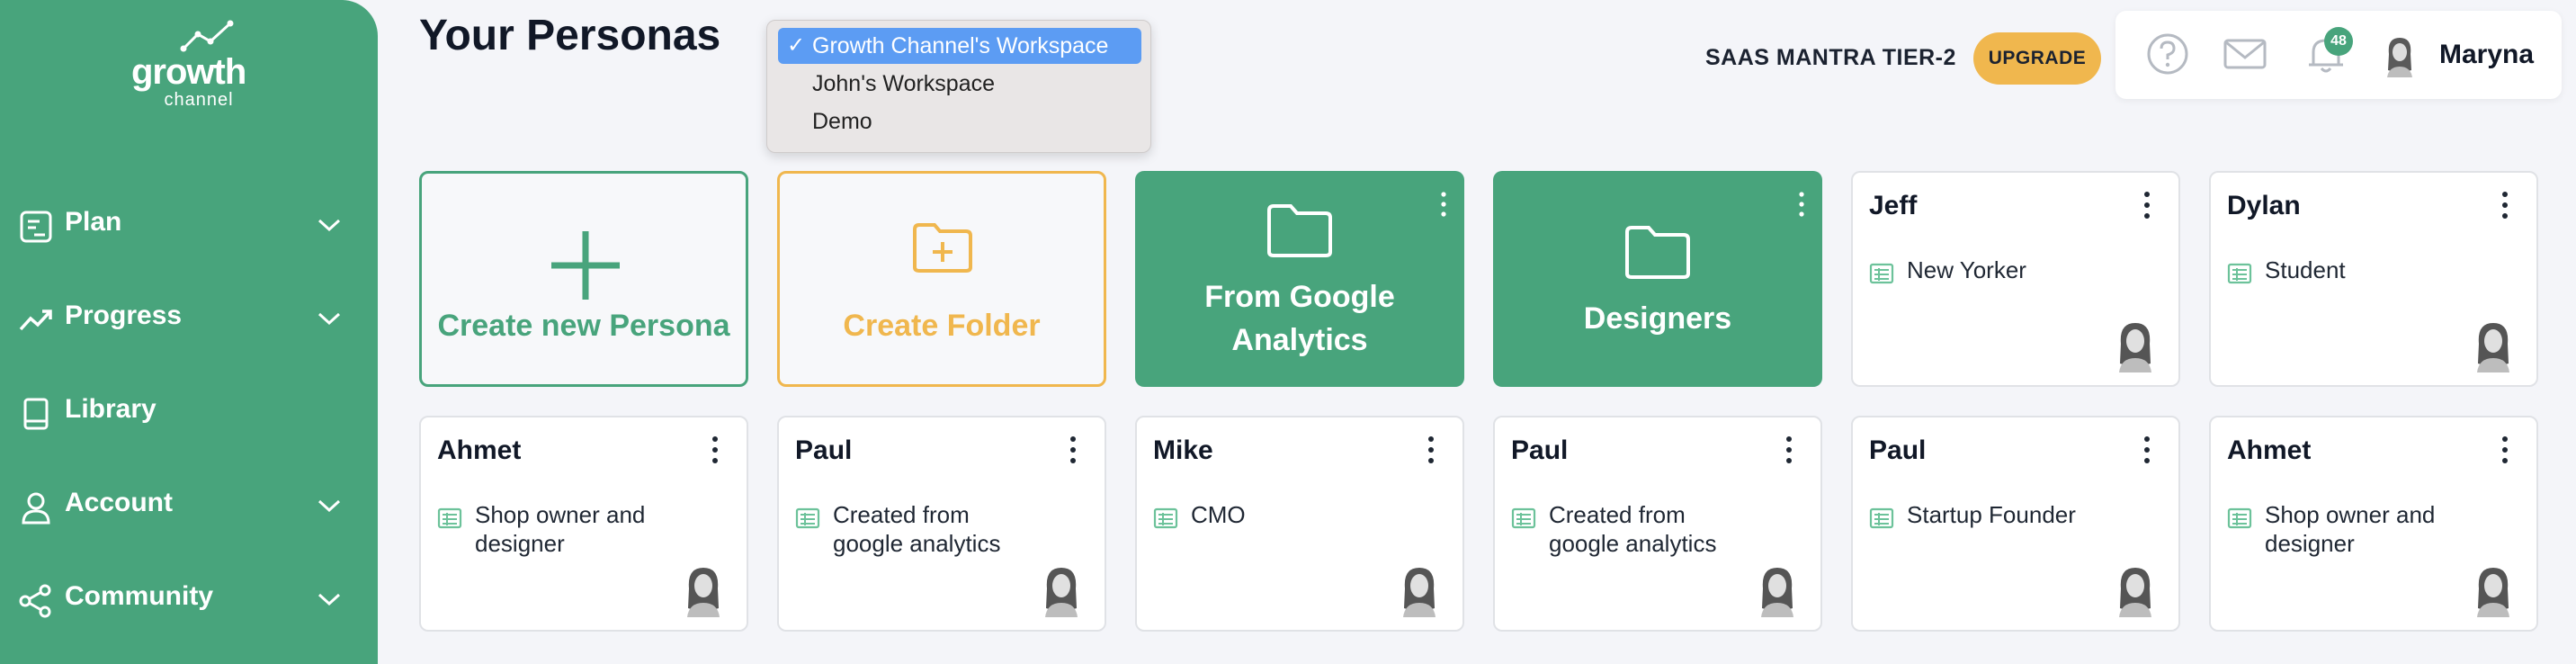 This screenshot has width=2576, height=664. What do you see at coordinates (1299, 318) in the screenshot?
I see `folder-label: From Google Analytics` at bounding box center [1299, 318].